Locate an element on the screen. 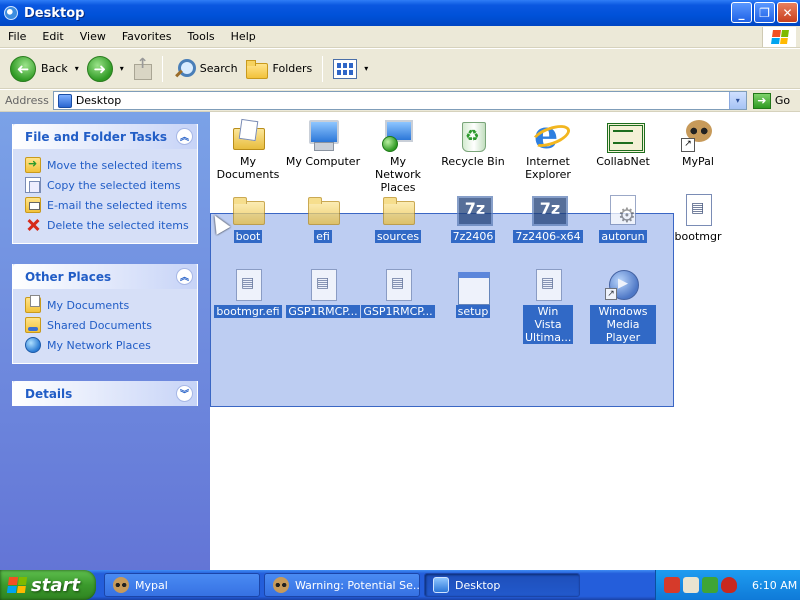 This screenshot has height=600, width=800. tray-security-icon is located at coordinates (710, 585).